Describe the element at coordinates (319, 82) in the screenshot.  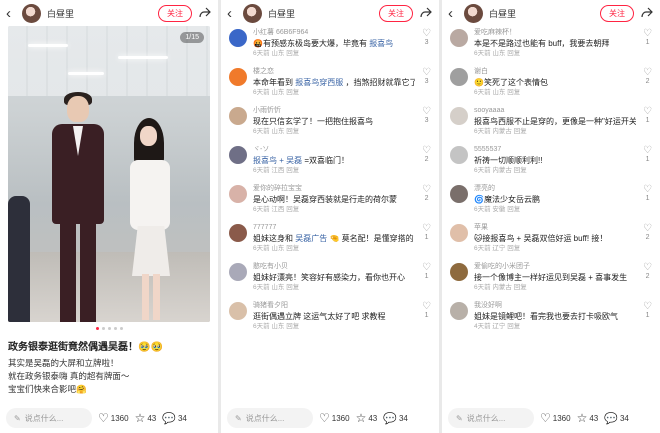
I see `comment-topic-tag: 报喜鸟穿西服` at that location.